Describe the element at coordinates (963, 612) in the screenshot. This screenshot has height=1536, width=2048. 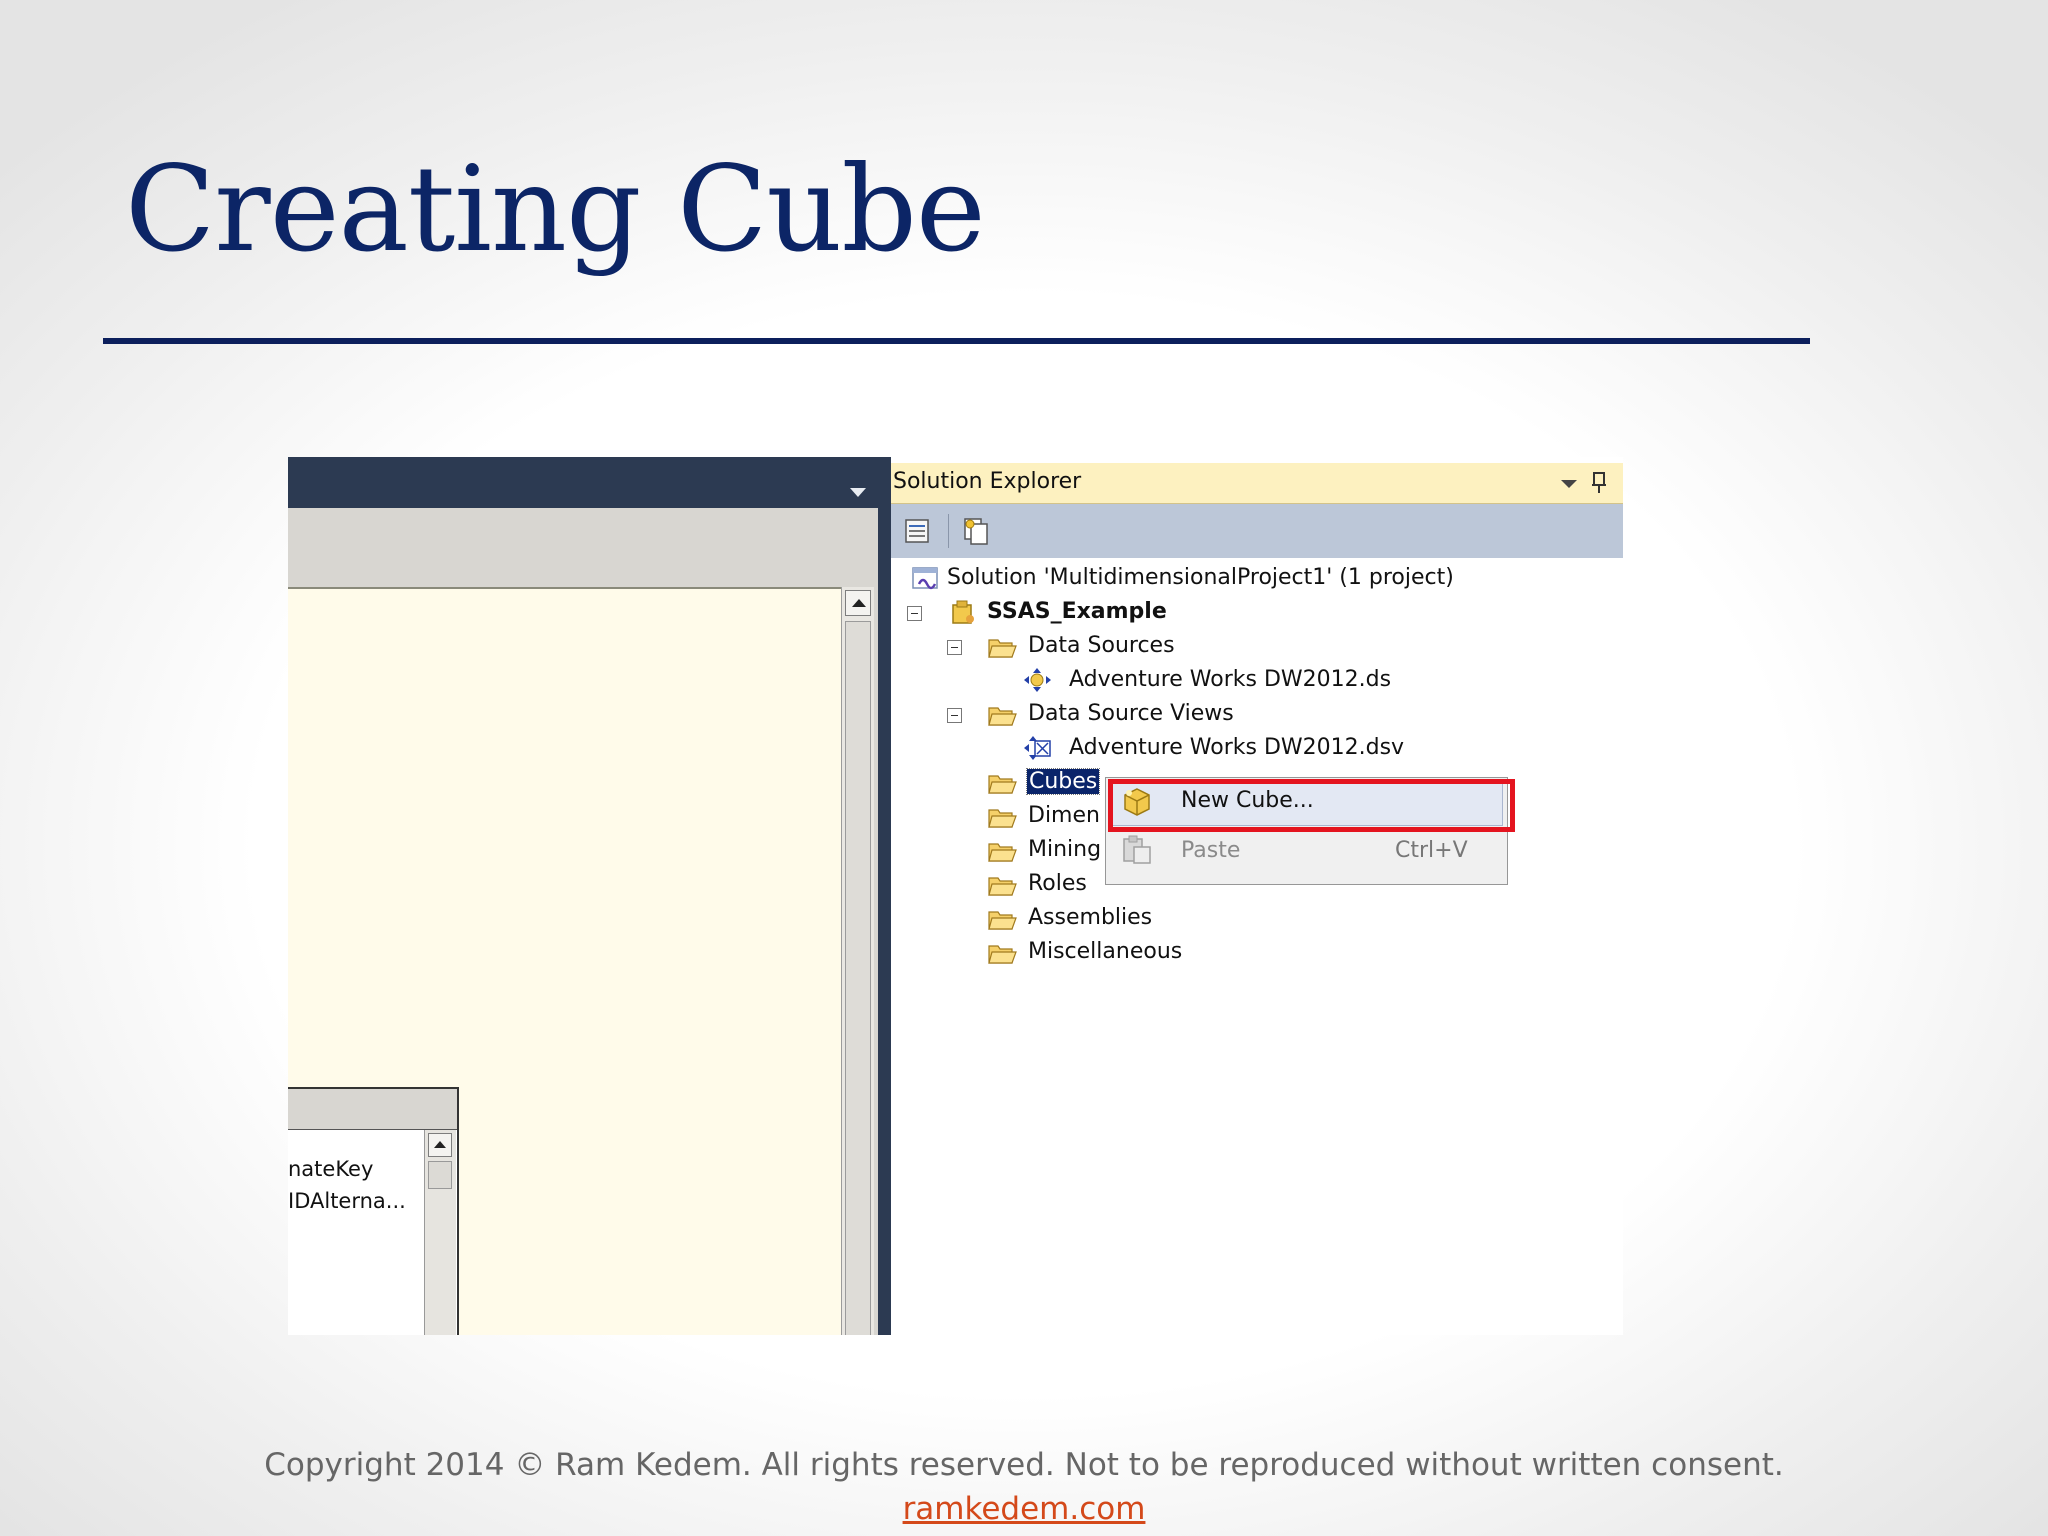
I see `project-icon` at that location.